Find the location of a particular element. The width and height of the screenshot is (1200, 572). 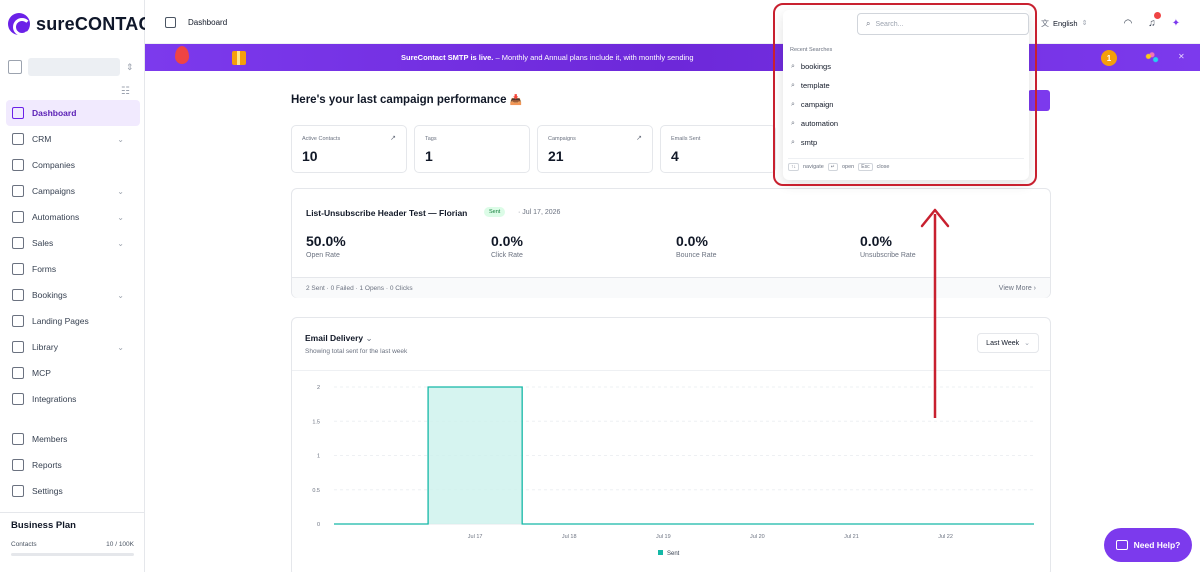

sidebar-item-reports: Reports is located at coordinates (73, 465).